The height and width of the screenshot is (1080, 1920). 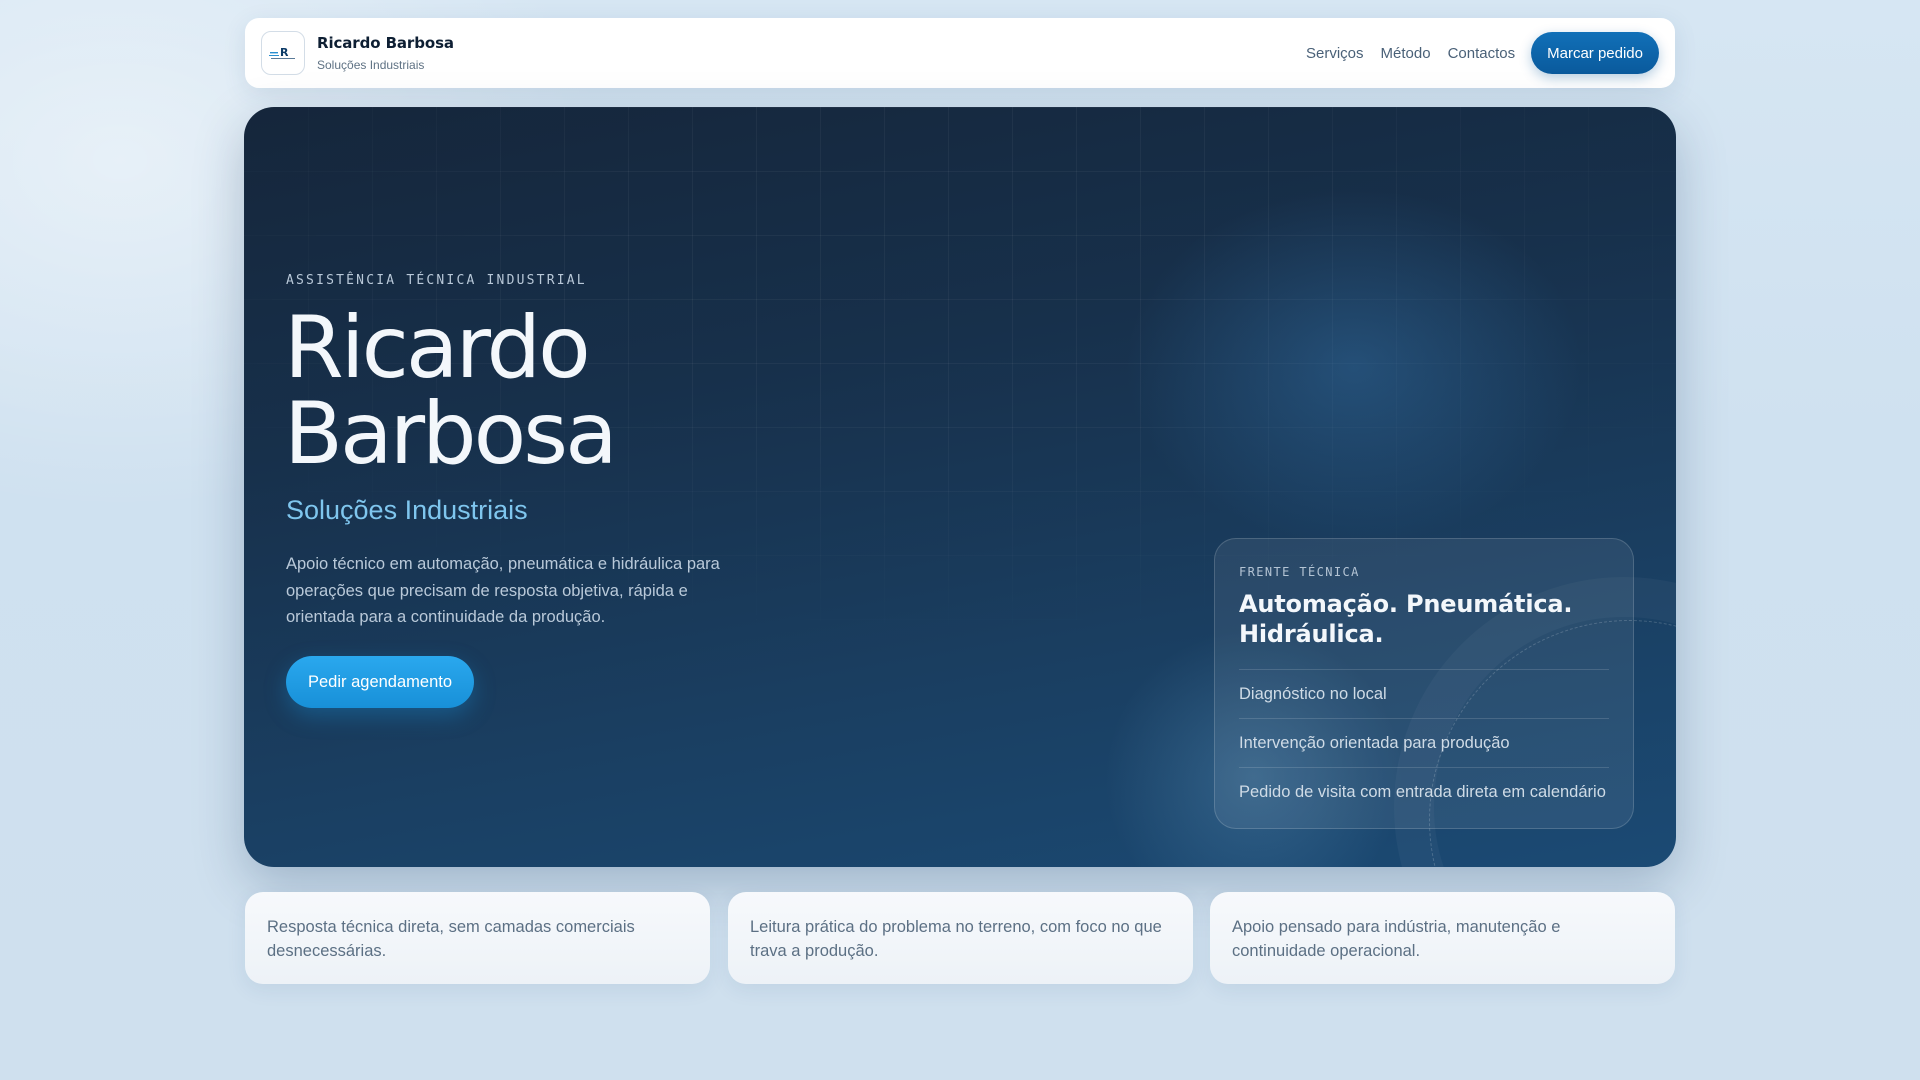 I want to click on schedule-request-button: Pedir agendamento, so click(x=380, y=682).